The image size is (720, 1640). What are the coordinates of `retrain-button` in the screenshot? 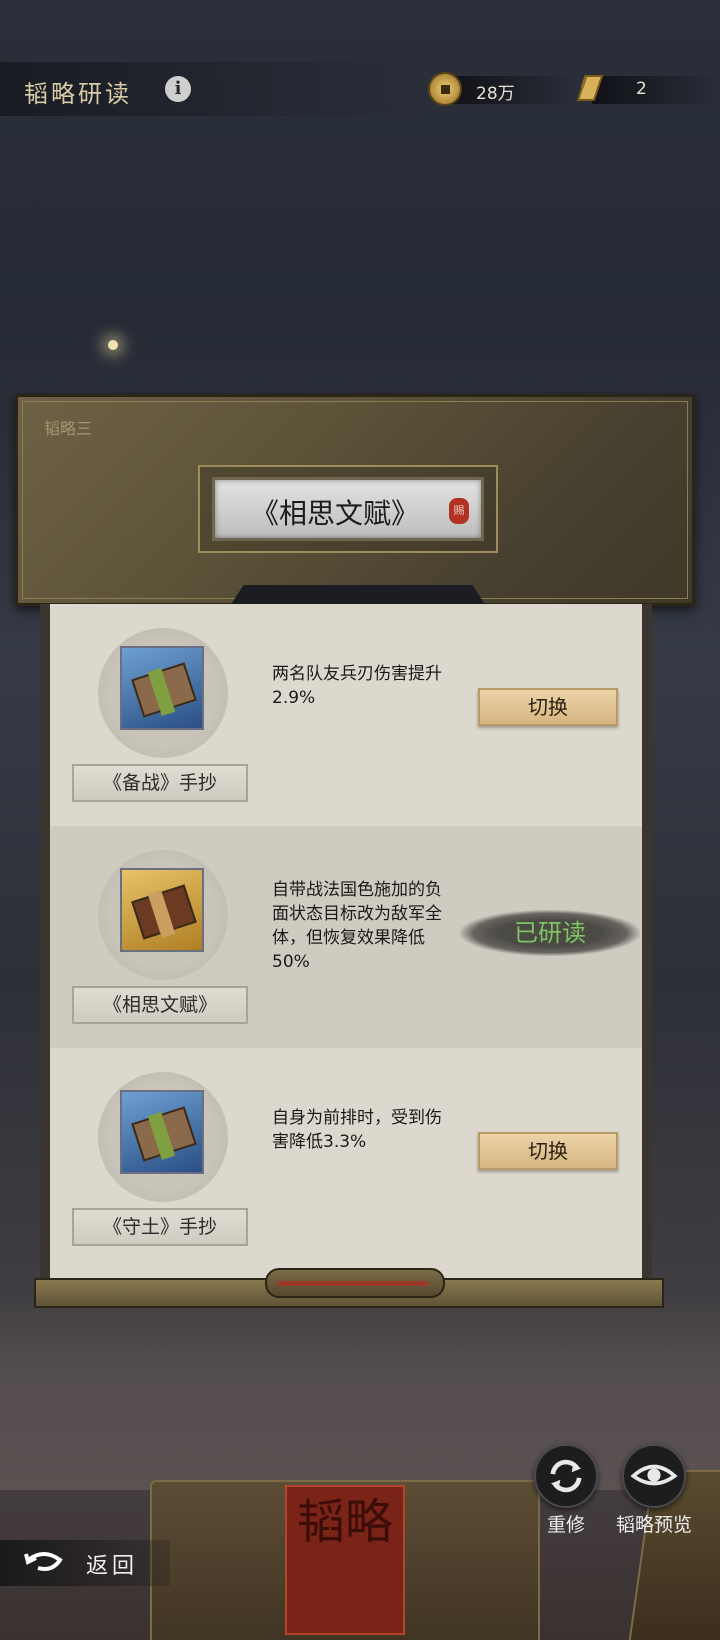 It's located at (566, 1476).